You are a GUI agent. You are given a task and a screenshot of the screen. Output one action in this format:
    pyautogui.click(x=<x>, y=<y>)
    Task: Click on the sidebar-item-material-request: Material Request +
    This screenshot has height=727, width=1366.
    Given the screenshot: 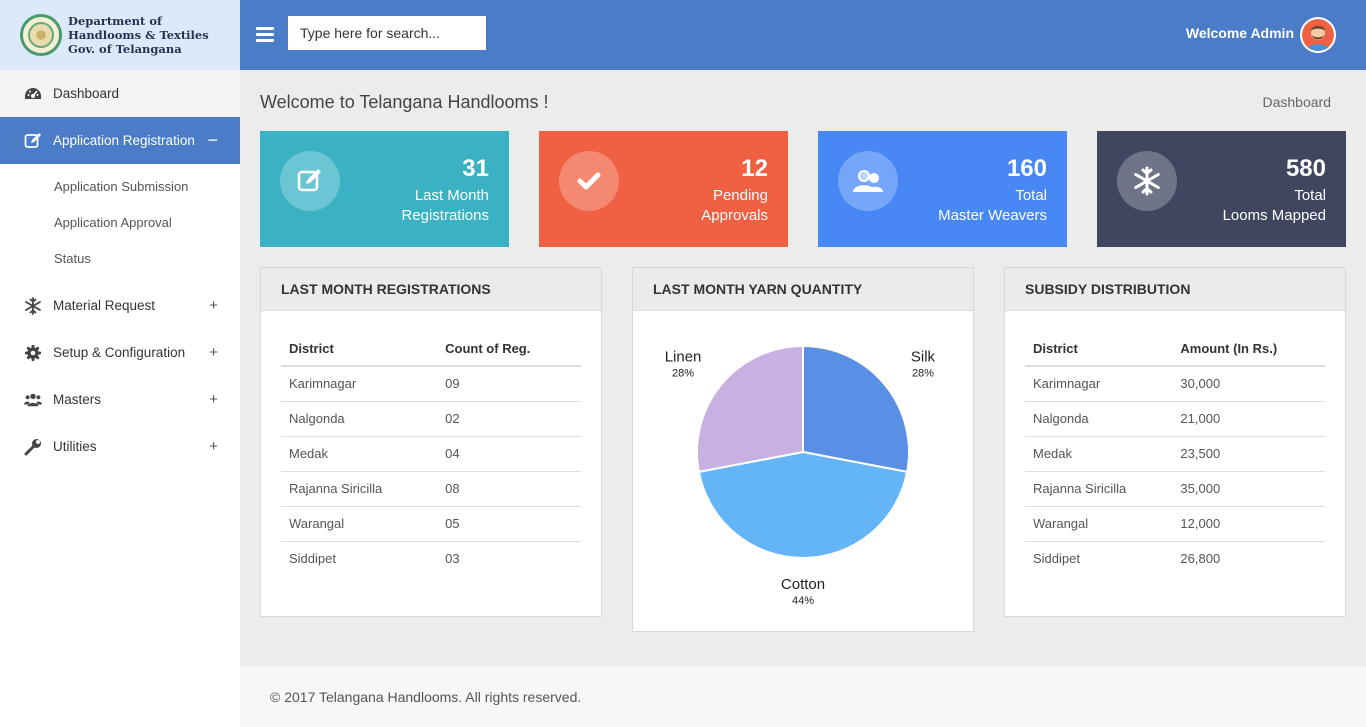 What is the action you would take?
    pyautogui.click(x=120, y=305)
    